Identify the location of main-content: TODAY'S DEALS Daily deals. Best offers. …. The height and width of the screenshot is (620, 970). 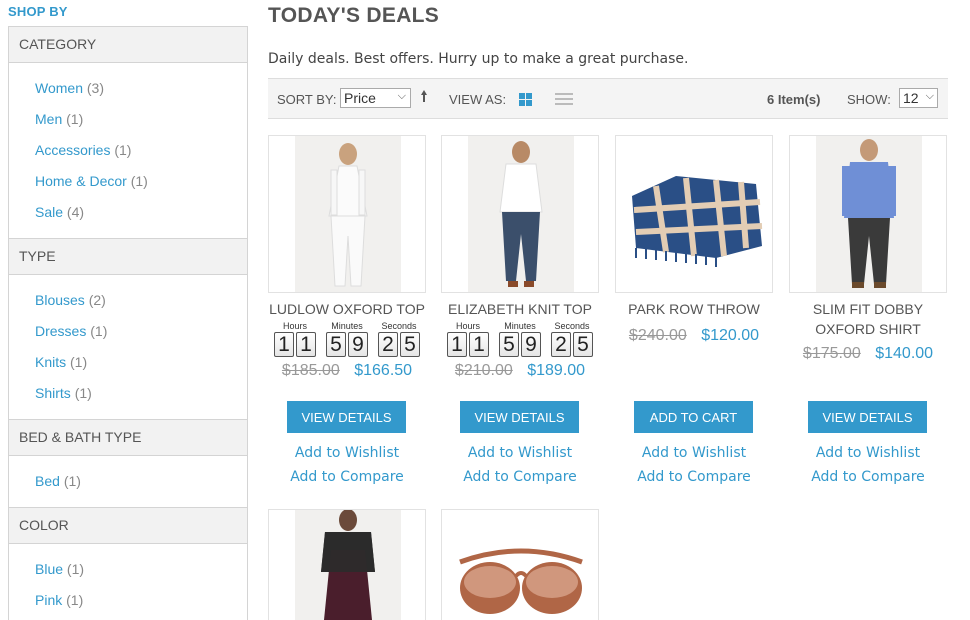
(608, 59).